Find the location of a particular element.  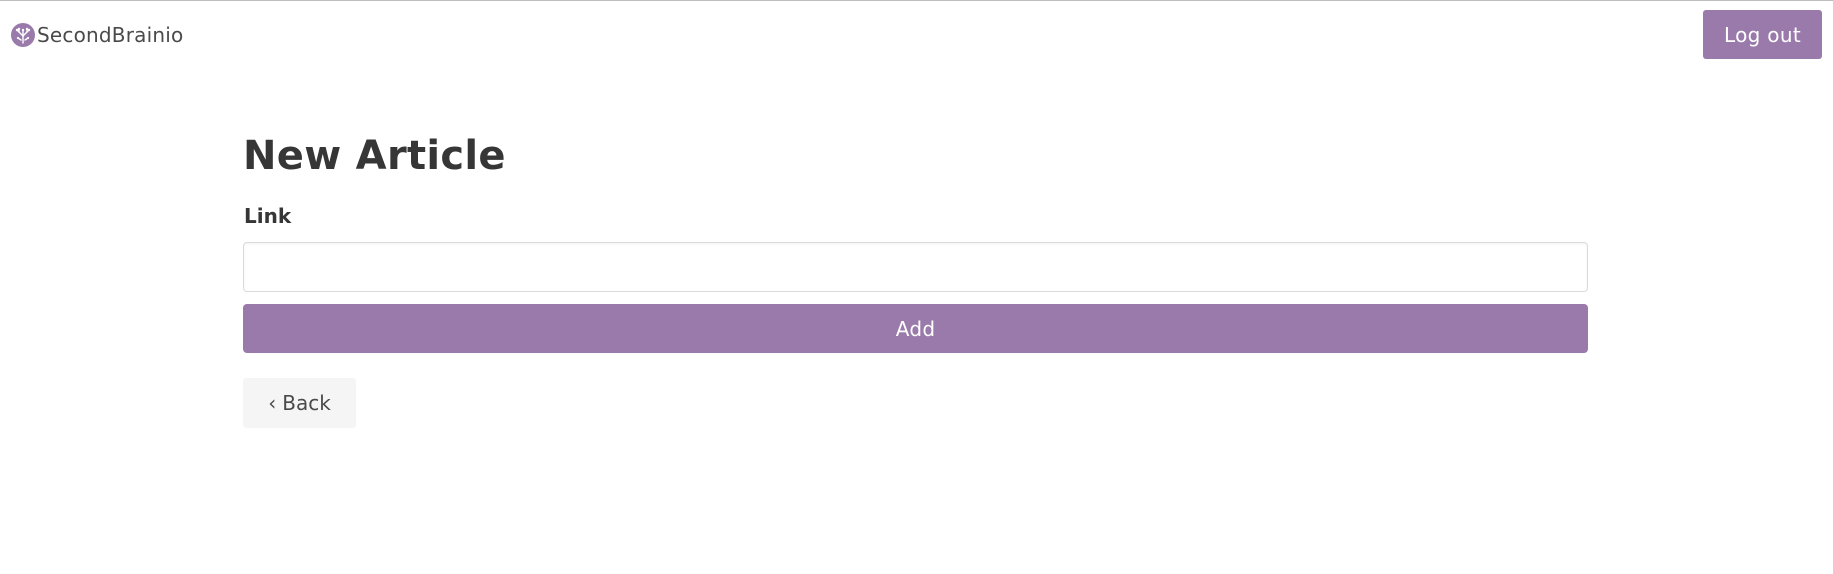

chevron-left-icon: ‹ is located at coordinates (272, 403).